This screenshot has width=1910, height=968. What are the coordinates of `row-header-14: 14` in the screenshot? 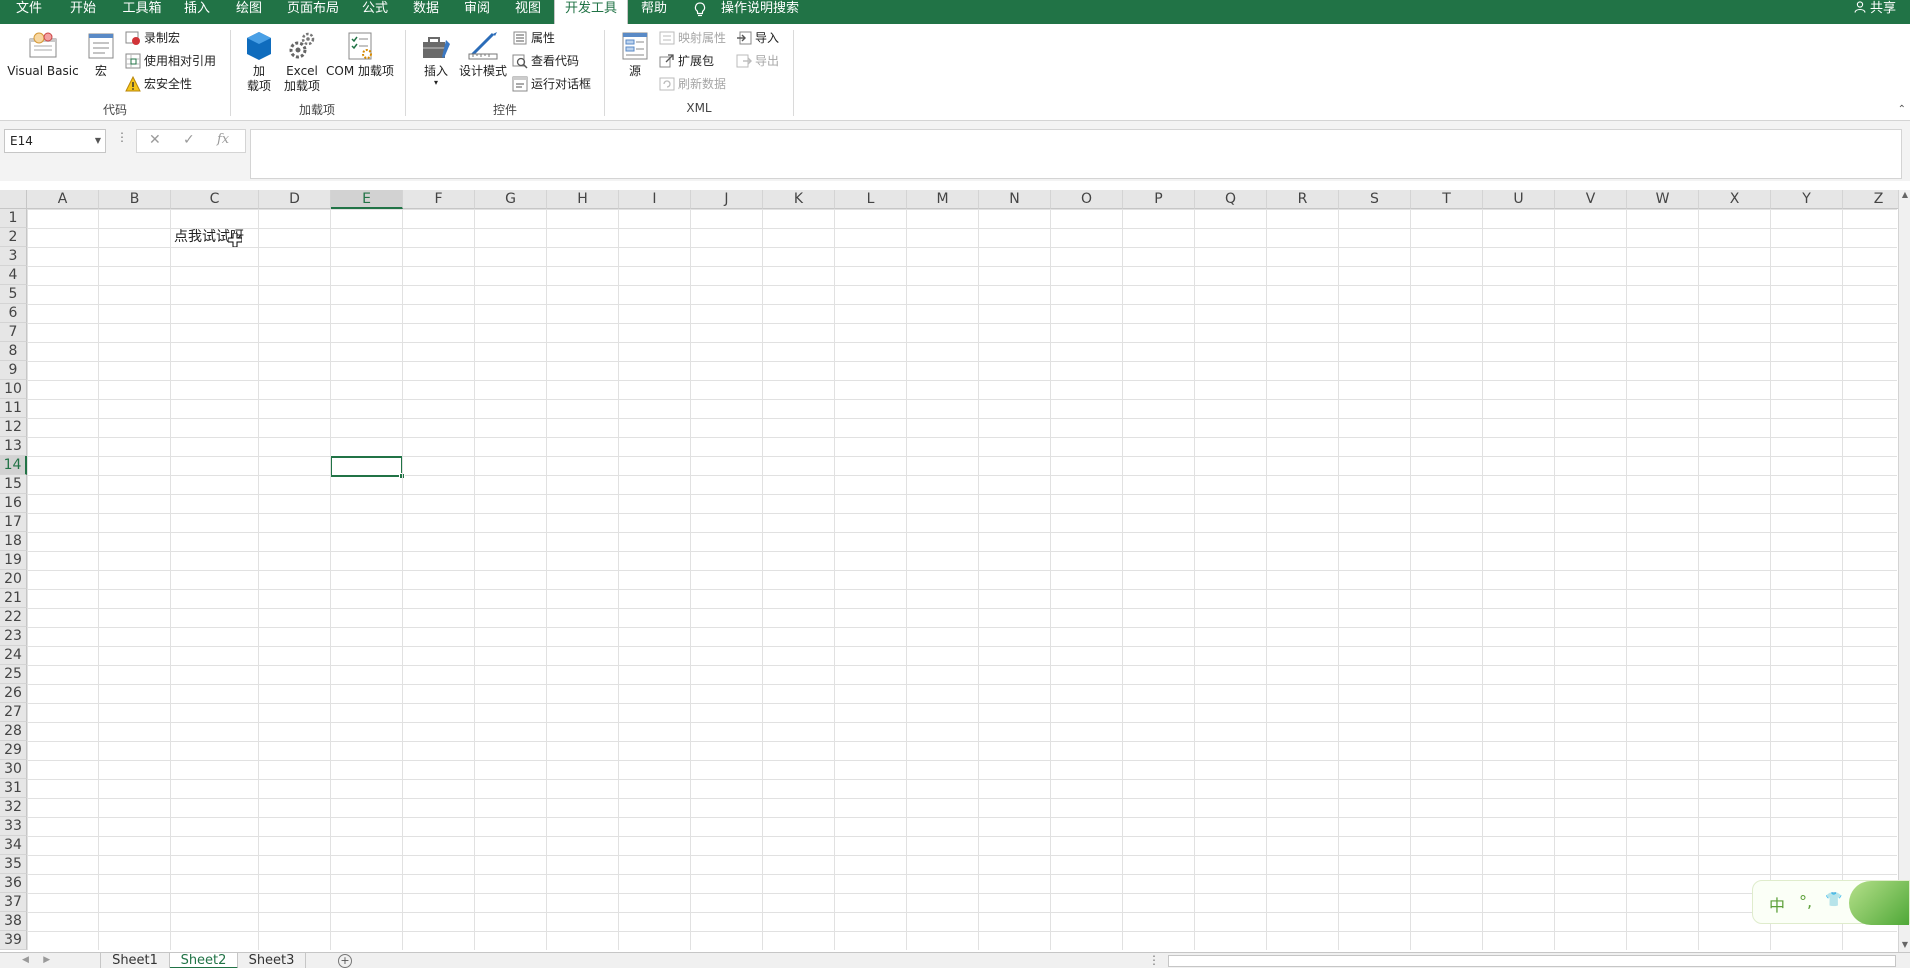 It's located at (13, 465).